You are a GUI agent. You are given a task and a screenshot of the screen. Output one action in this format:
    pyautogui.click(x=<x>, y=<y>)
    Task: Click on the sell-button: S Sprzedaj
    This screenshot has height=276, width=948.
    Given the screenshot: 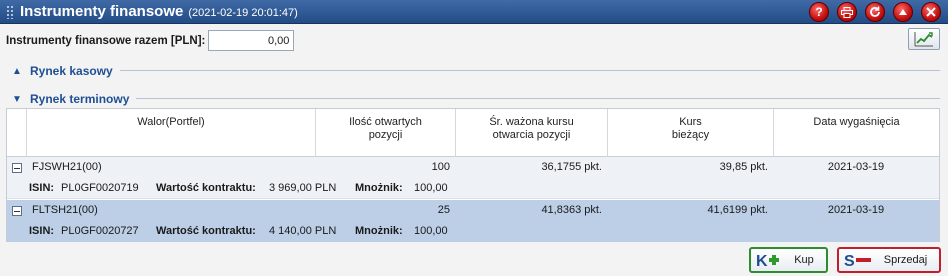 What is the action you would take?
    pyautogui.click(x=889, y=260)
    